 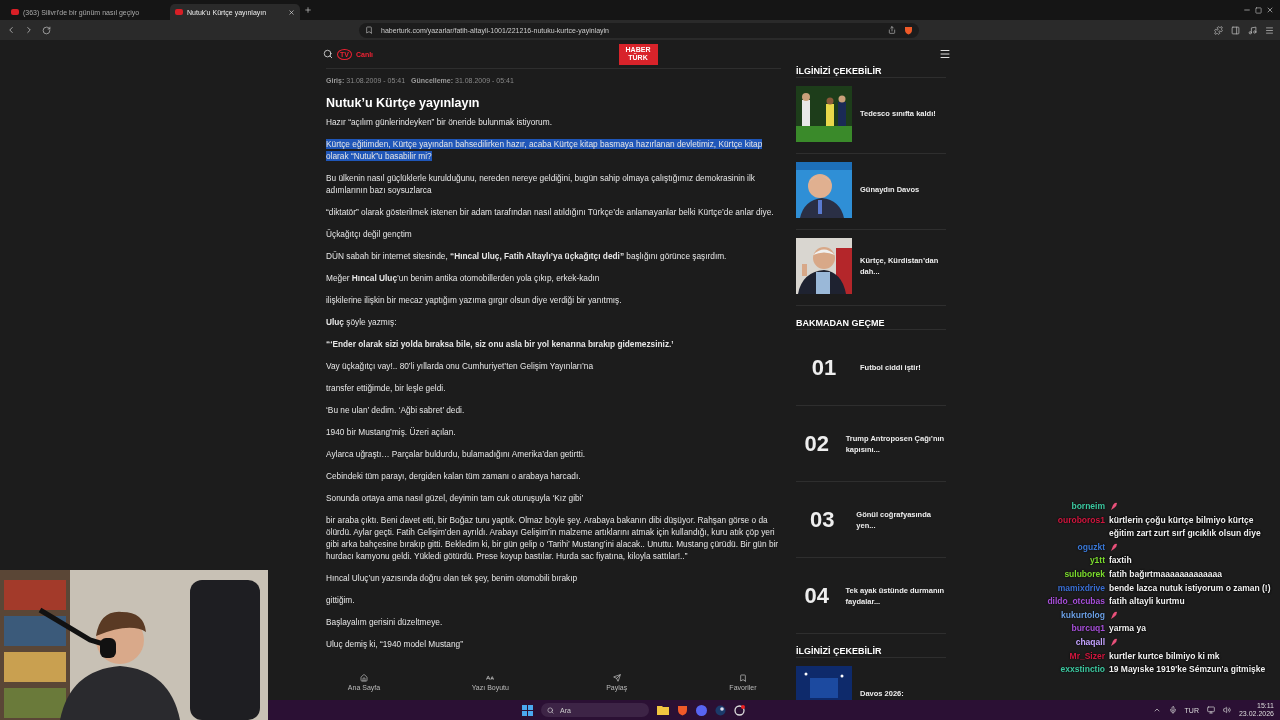 What do you see at coordinates (1090, 547) in the screenshot?
I see `chat-username: oguzkt` at bounding box center [1090, 547].